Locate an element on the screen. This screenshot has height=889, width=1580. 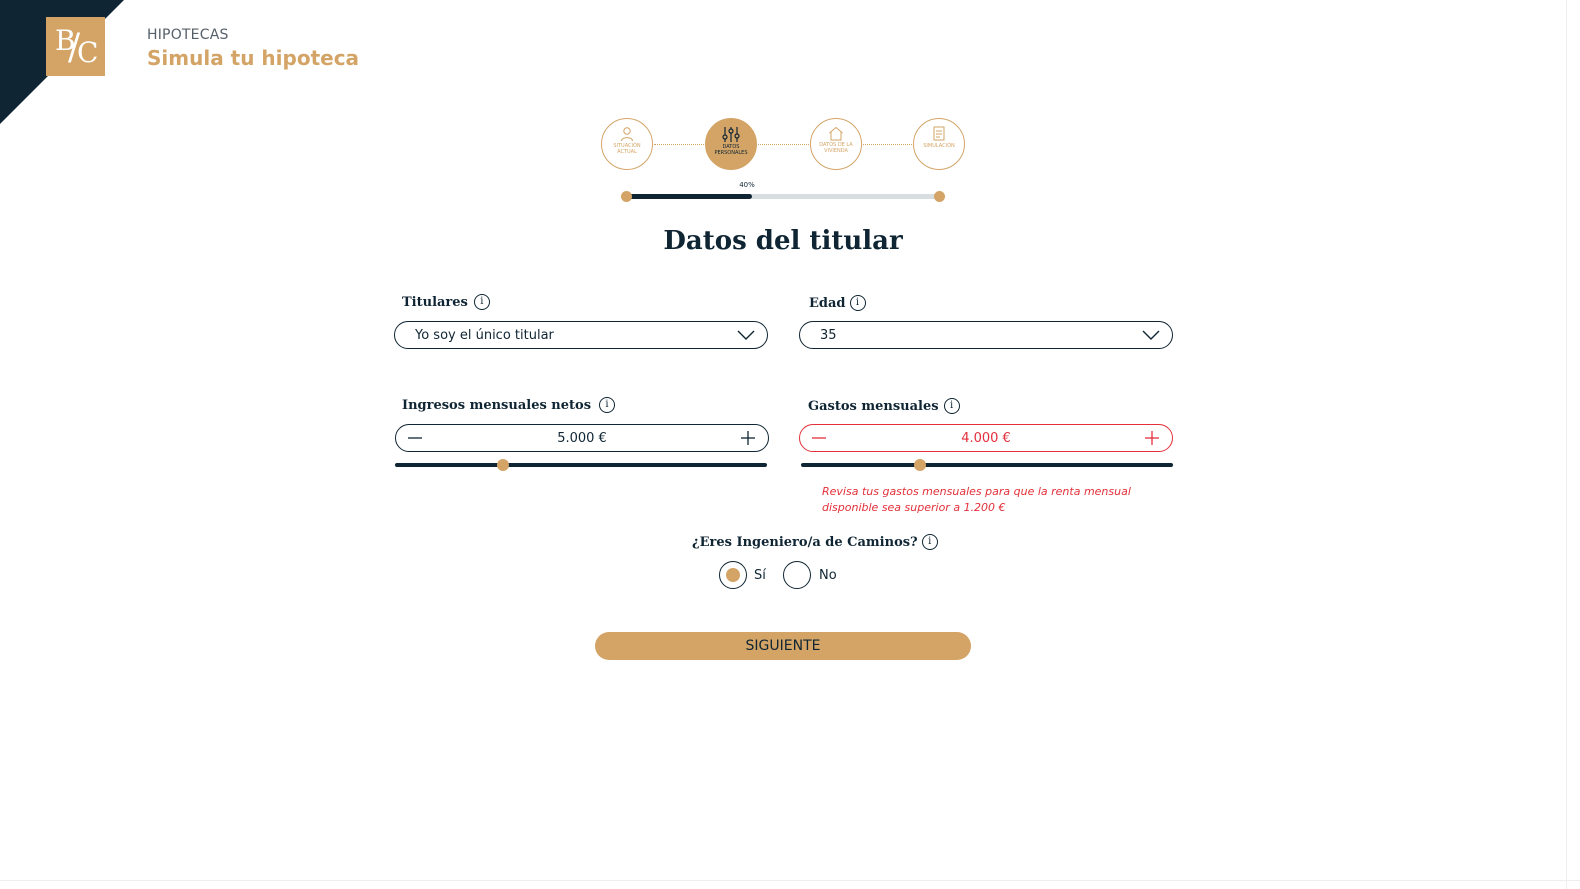
brand-logo: B / C is located at coordinates (75, 46).